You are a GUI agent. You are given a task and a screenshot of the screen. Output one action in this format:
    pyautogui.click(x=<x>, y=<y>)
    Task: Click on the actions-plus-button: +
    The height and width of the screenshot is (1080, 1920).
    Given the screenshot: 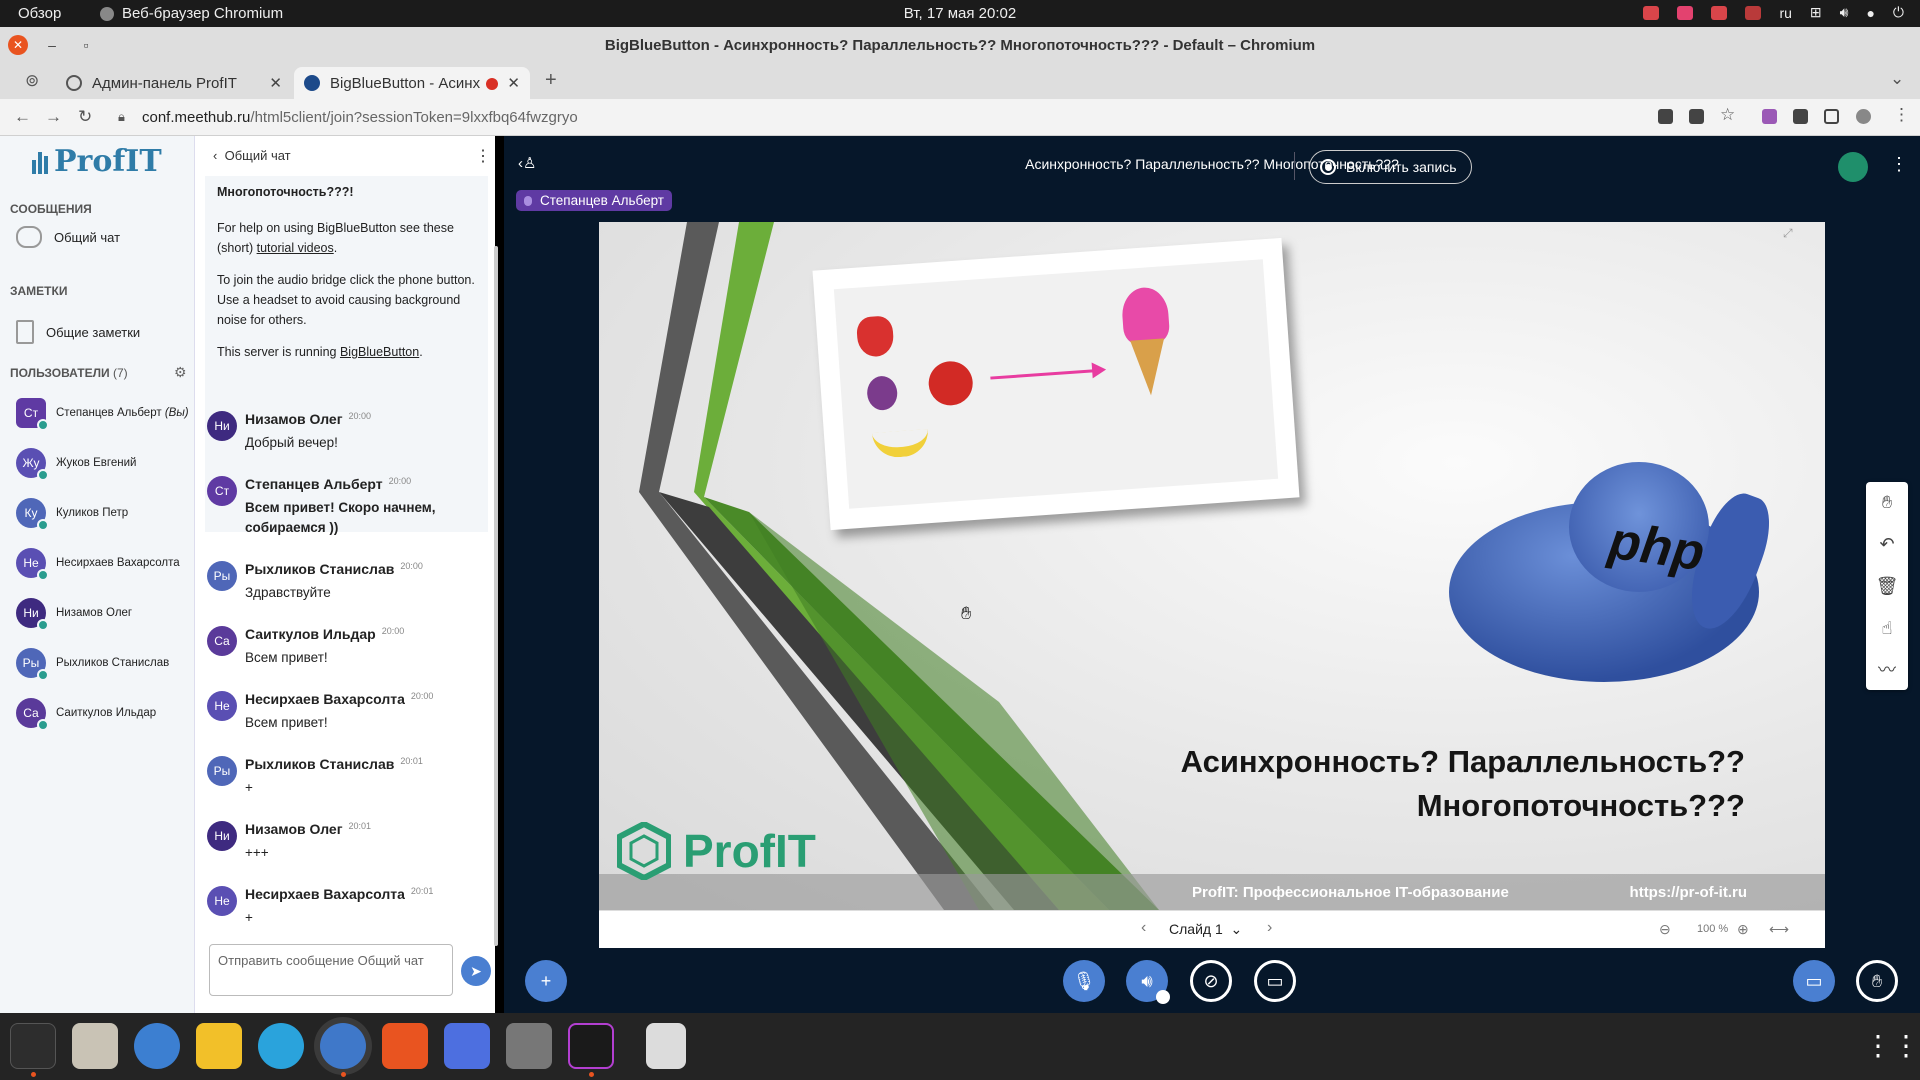 What is the action you would take?
    pyautogui.click(x=546, y=981)
    